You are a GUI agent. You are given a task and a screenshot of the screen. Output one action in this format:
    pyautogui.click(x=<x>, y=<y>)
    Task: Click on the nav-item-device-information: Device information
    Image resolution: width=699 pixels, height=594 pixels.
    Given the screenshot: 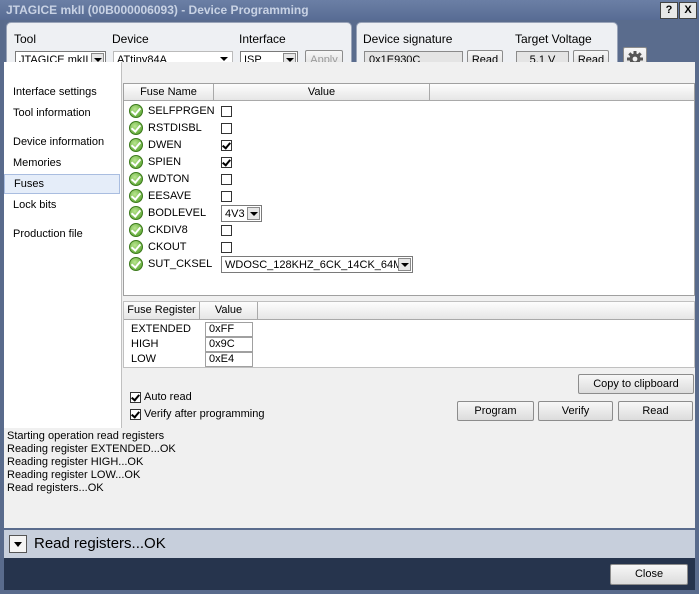 What is the action you would take?
    pyautogui.click(x=62, y=143)
    